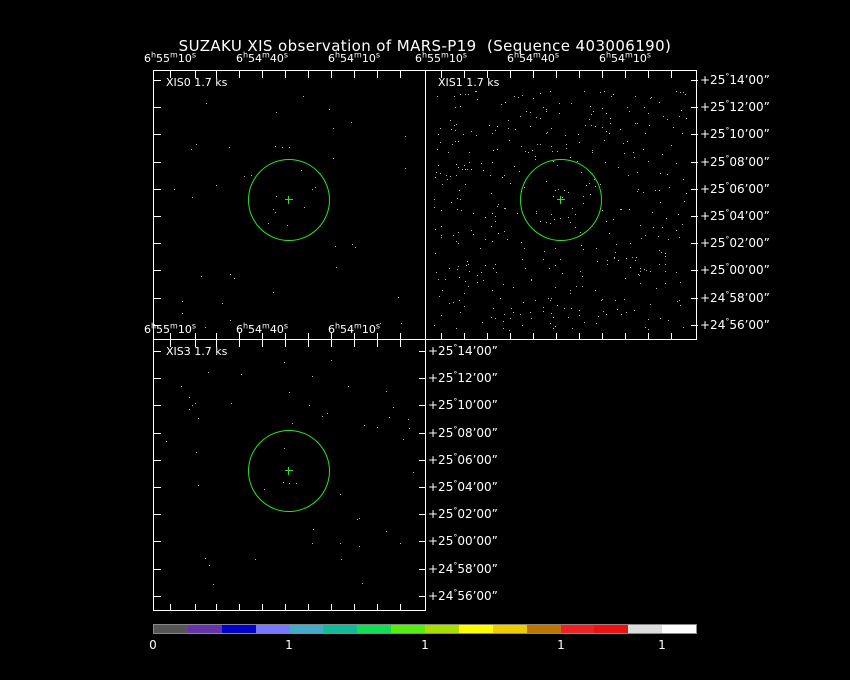 The height and width of the screenshot is (680, 850). Describe the element at coordinates (425, 629) in the screenshot. I see `colorbar` at that location.